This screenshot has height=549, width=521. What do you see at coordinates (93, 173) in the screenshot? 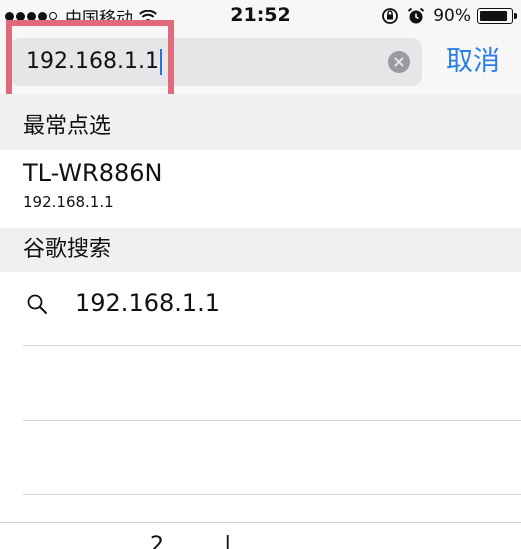
I see `favorite-title: TL-WR886N` at bounding box center [93, 173].